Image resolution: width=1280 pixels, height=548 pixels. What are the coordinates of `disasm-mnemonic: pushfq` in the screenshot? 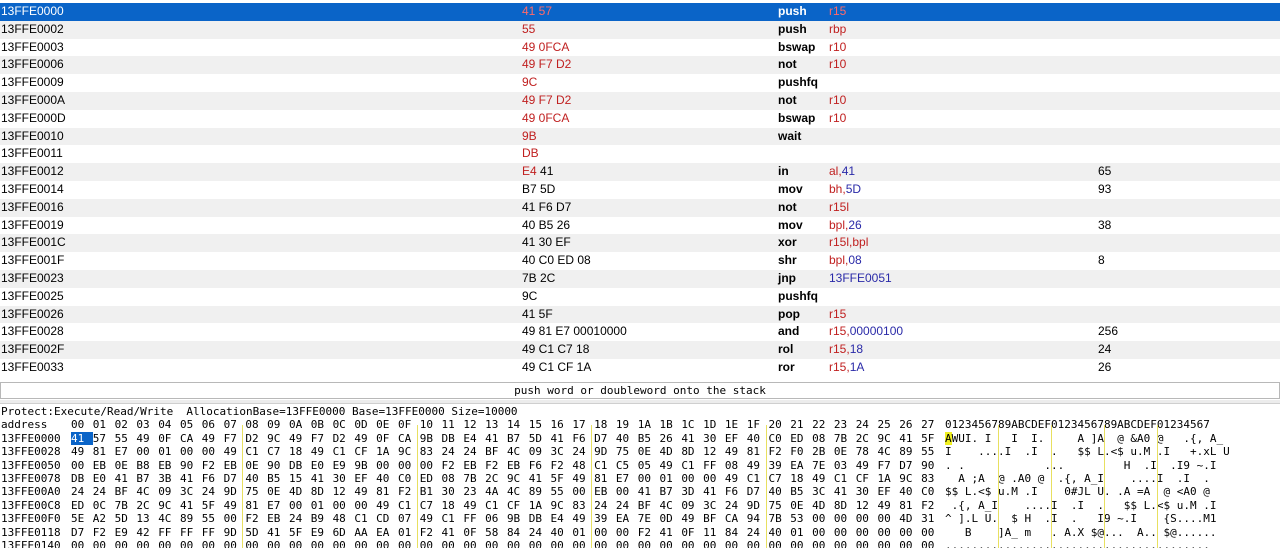 It's located at (798, 295).